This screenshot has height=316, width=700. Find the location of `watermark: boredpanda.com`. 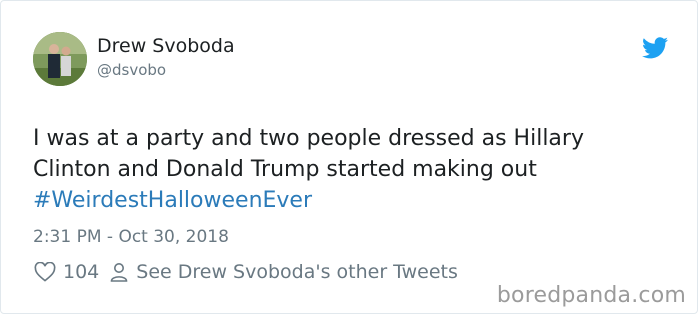

watermark: boredpanda.com is located at coordinates (591, 295).